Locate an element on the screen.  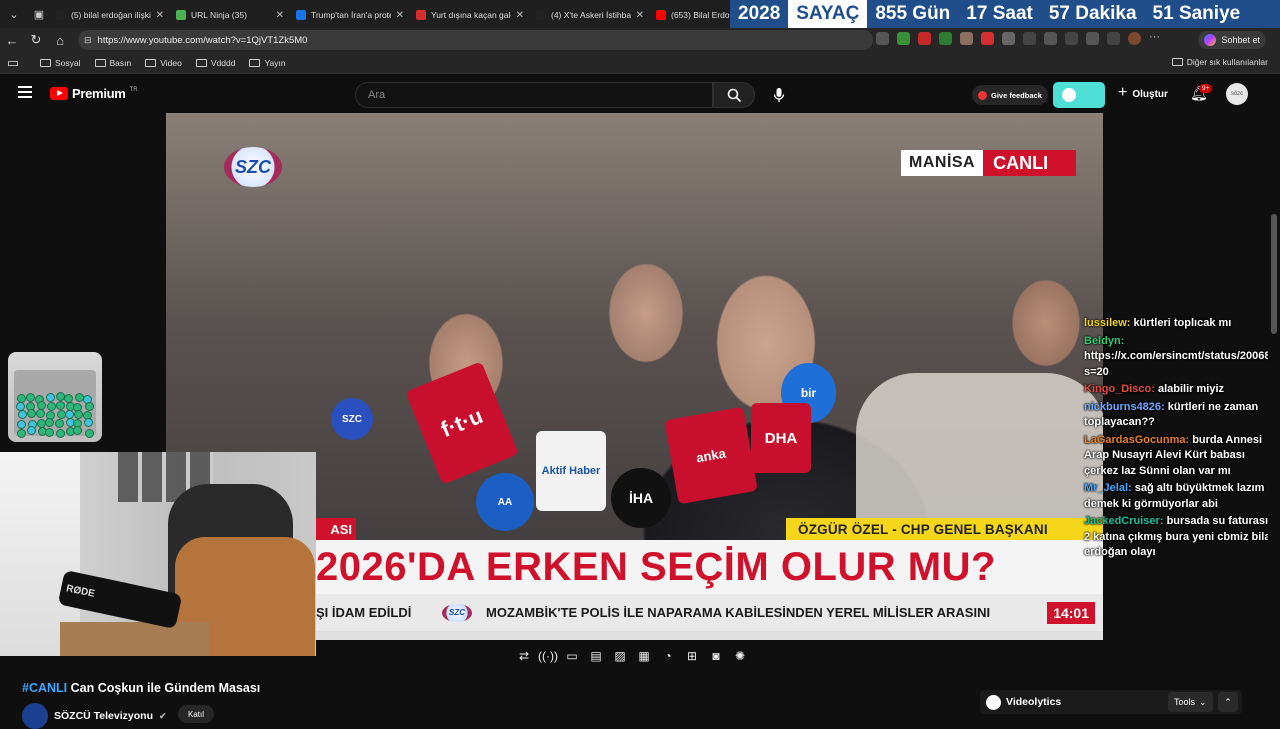
microphone-icon is located at coordinates (779, 95).